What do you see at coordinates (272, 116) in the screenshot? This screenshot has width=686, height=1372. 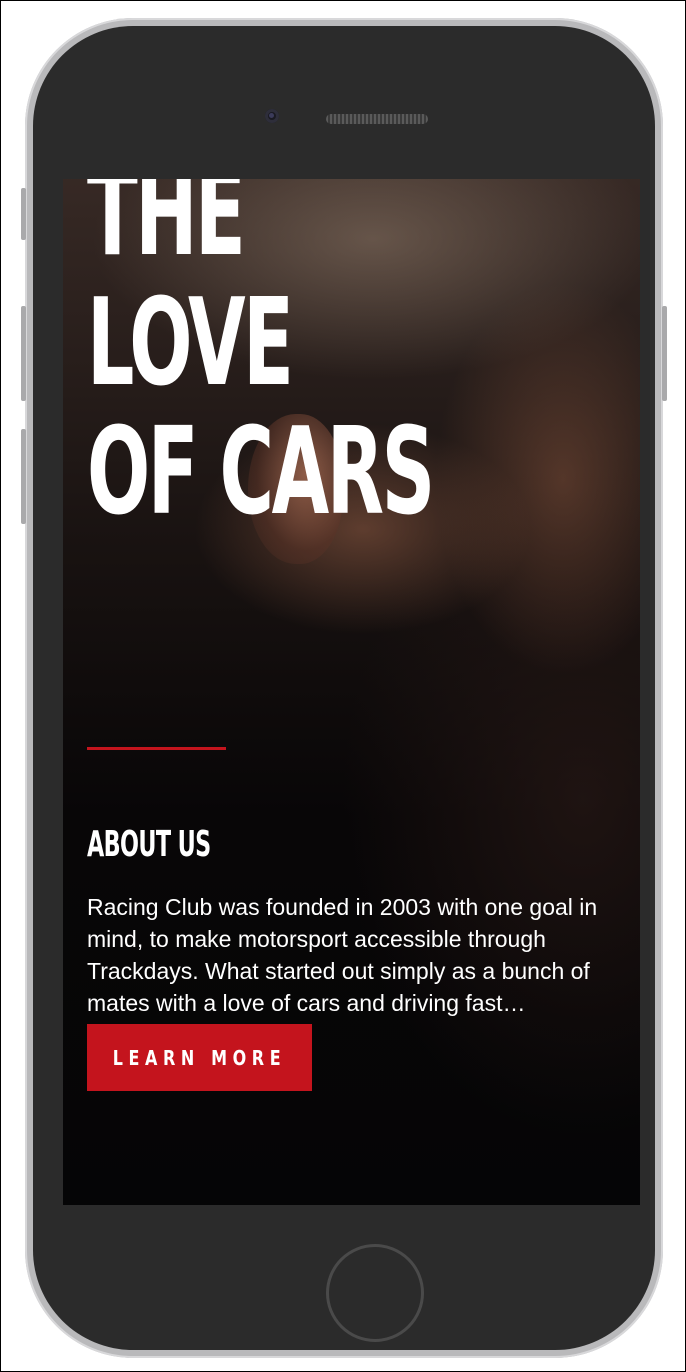 I see `front-camera` at bounding box center [272, 116].